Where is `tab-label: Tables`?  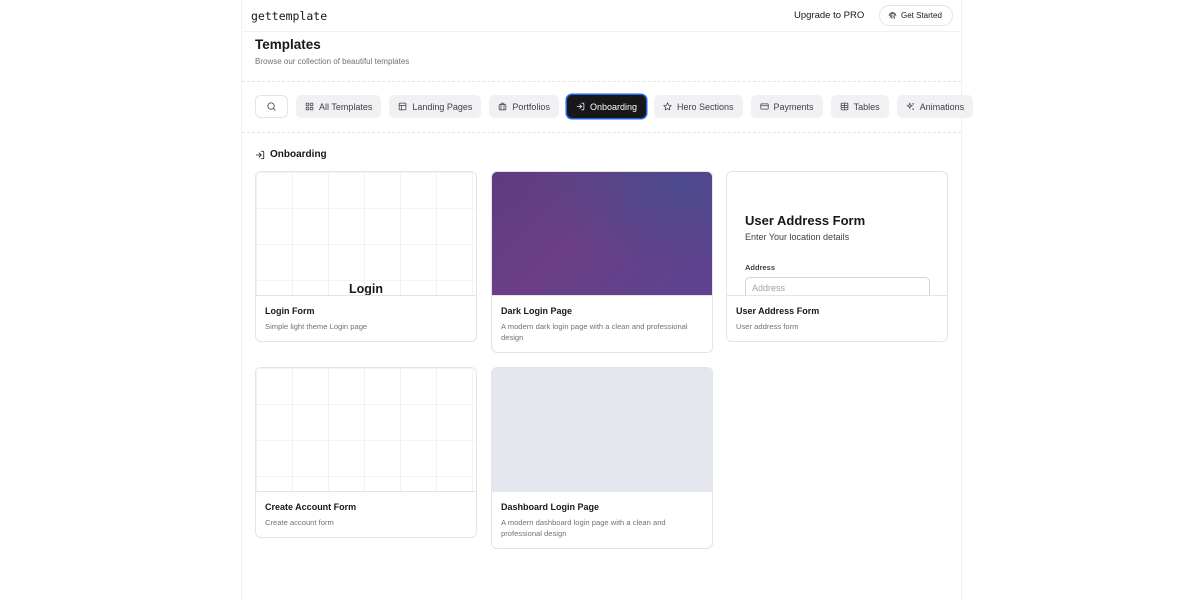
tab-label: Tables is located at coordinates (866, 106).